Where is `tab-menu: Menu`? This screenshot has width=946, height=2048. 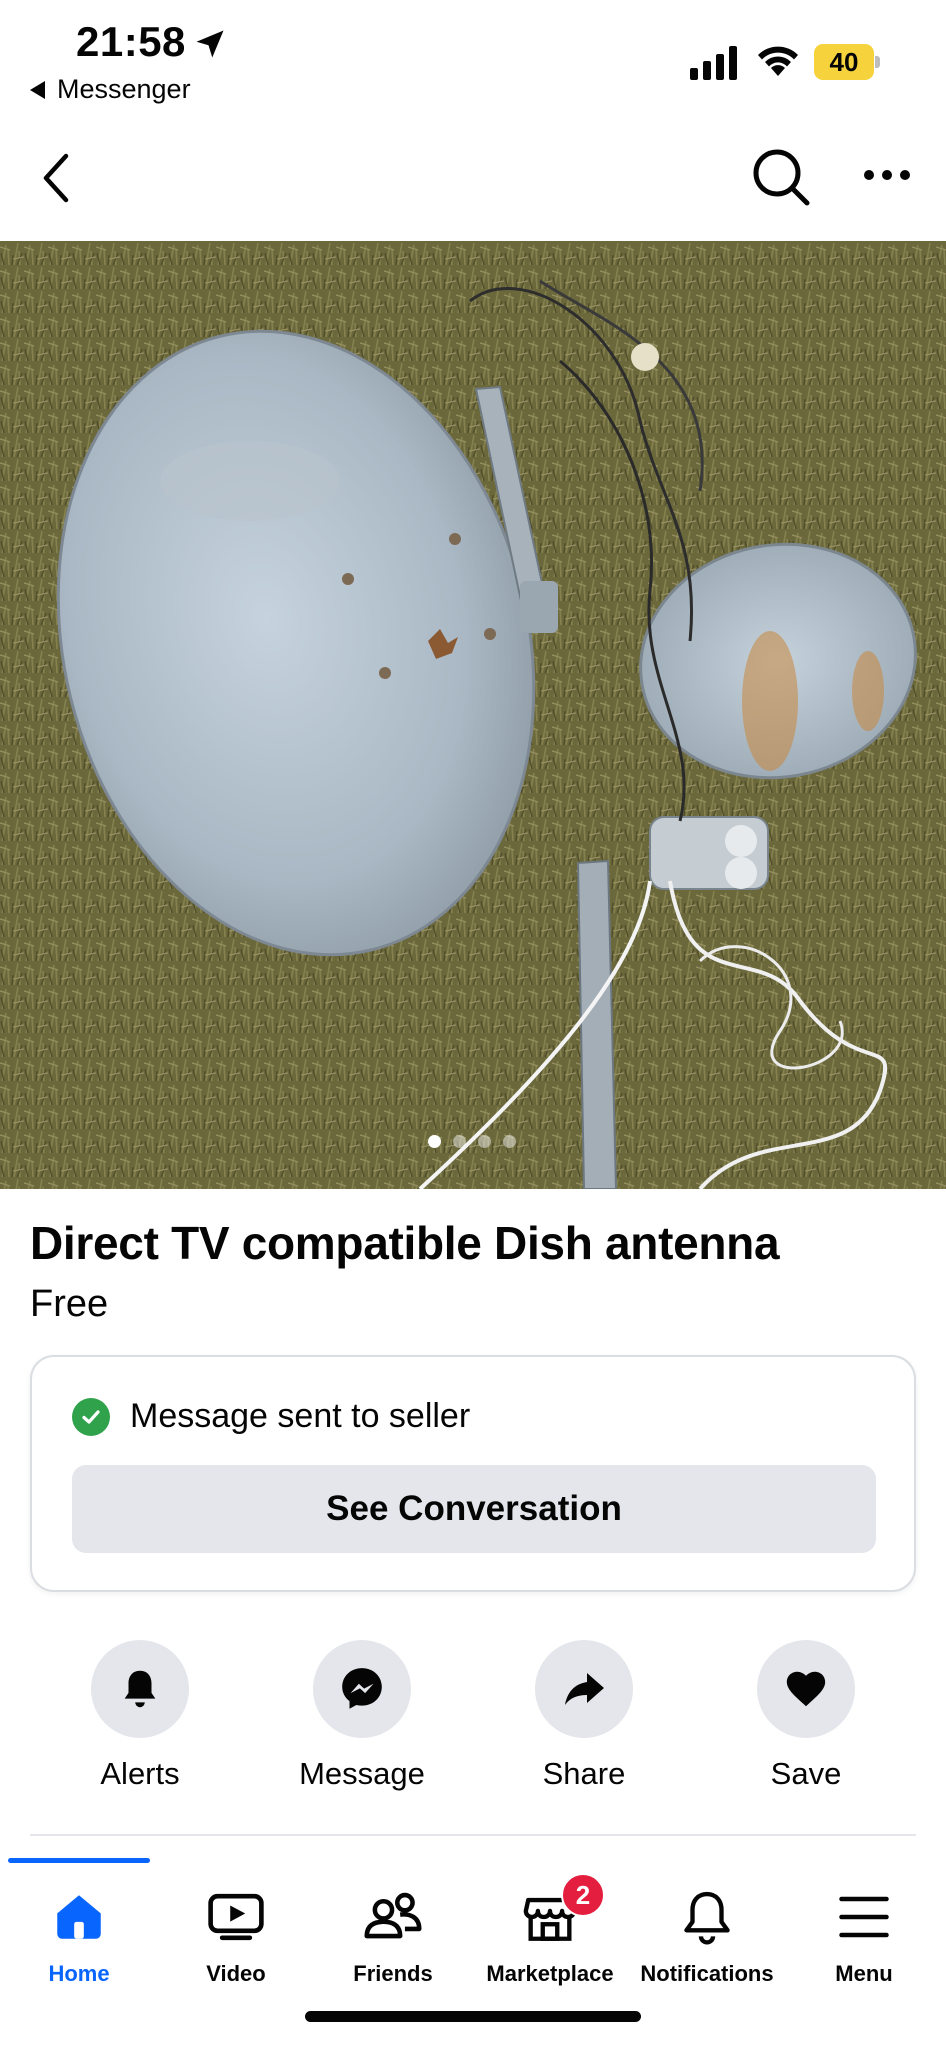 tab-menu: Menu is located at coordinates (864, 1936).